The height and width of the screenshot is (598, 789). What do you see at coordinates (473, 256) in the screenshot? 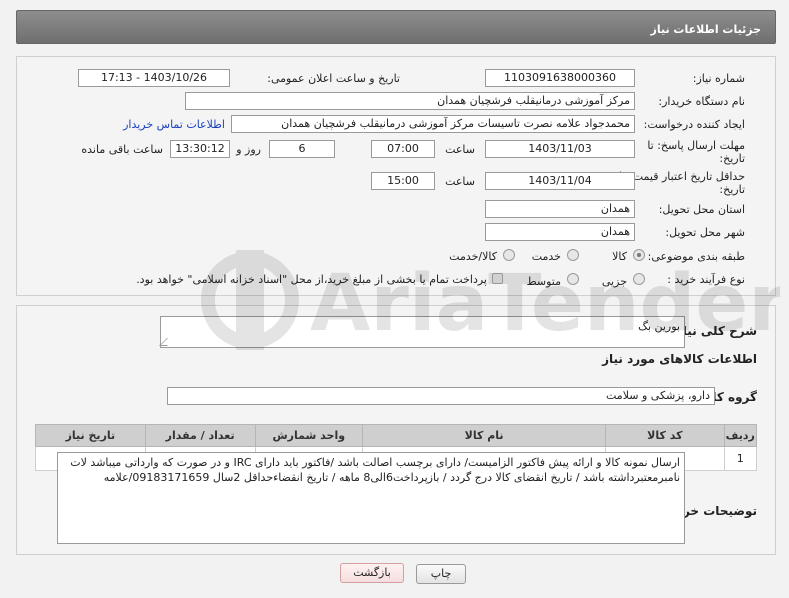
I see `category-option-both: کالا/خدمت` at bounding box center [473, 256].